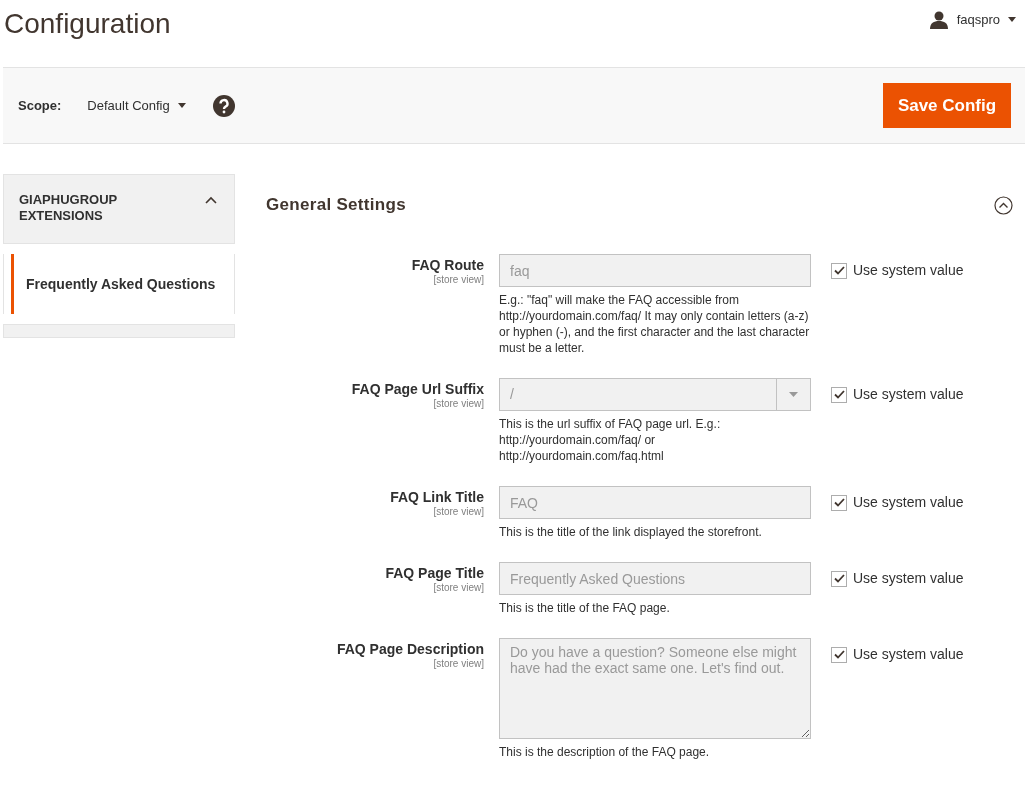  What do you see at coordinates (1003, 205) in the screenshot?
I see `collapse-icon` at bounding box center [1003, 205].